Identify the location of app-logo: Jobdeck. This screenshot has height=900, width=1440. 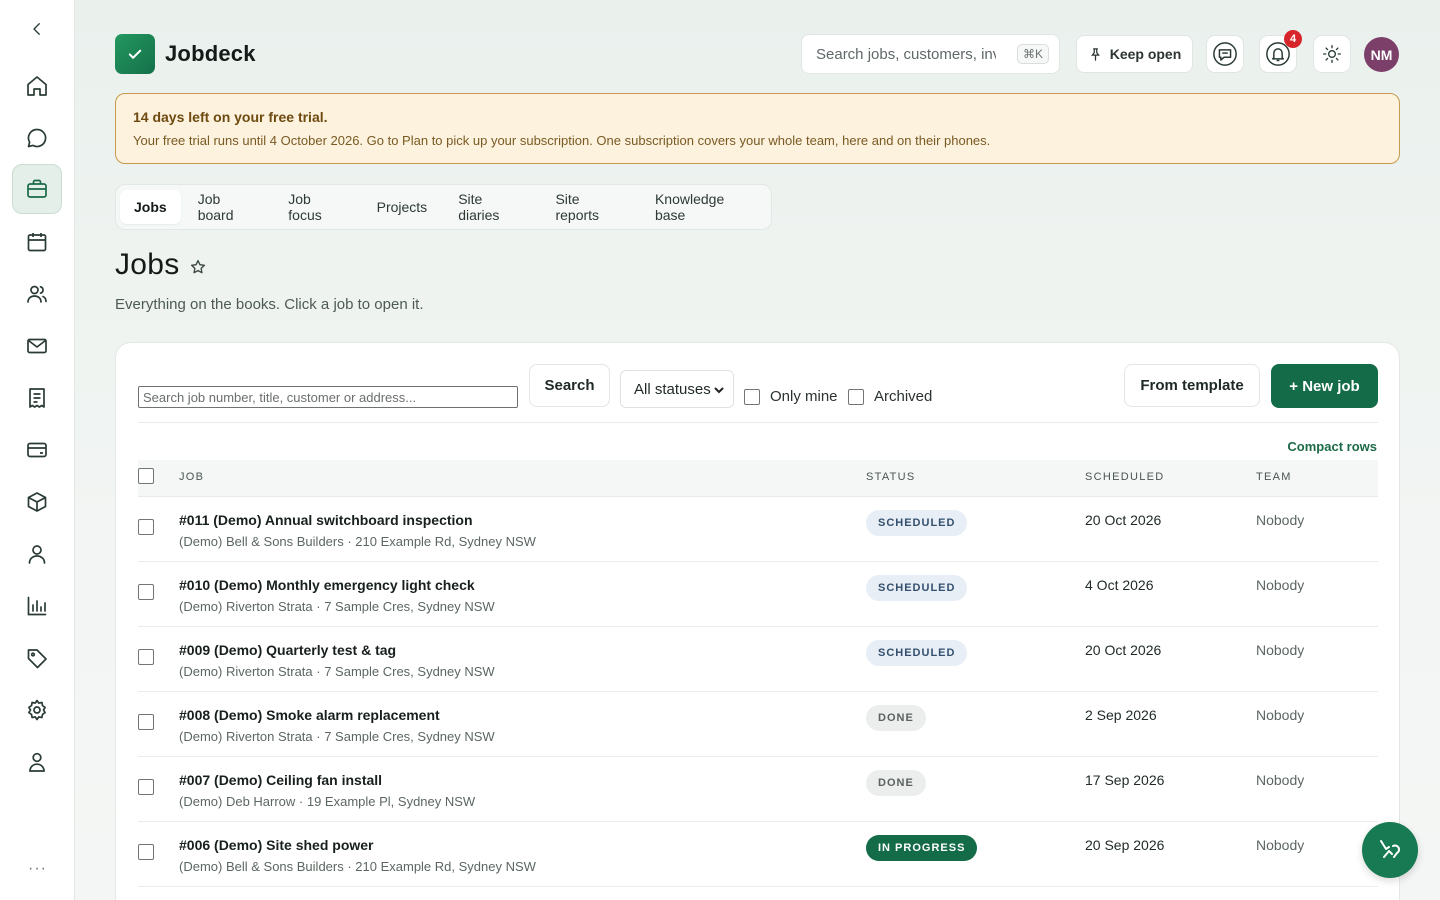
(185, 54).